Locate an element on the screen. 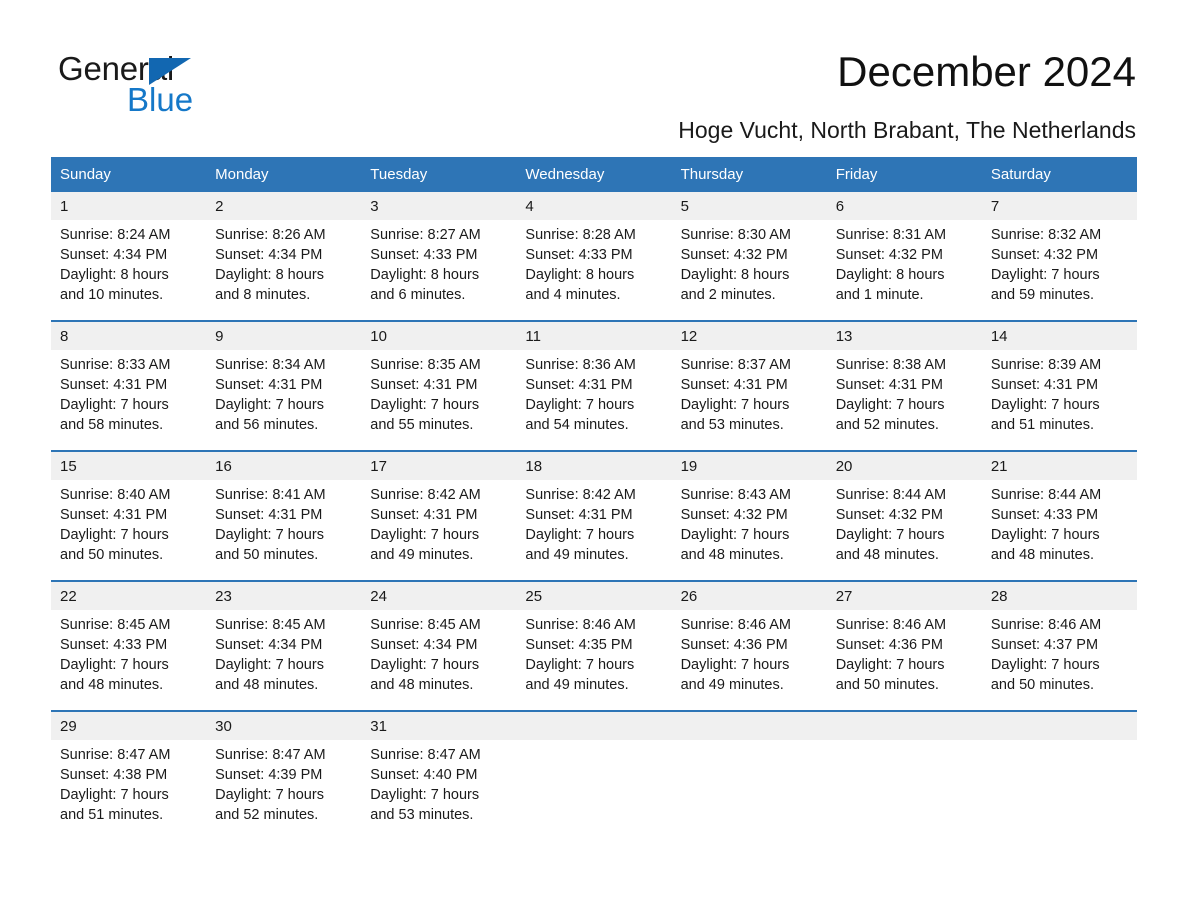  day-number: 12 is located at coordinates (749, 335).